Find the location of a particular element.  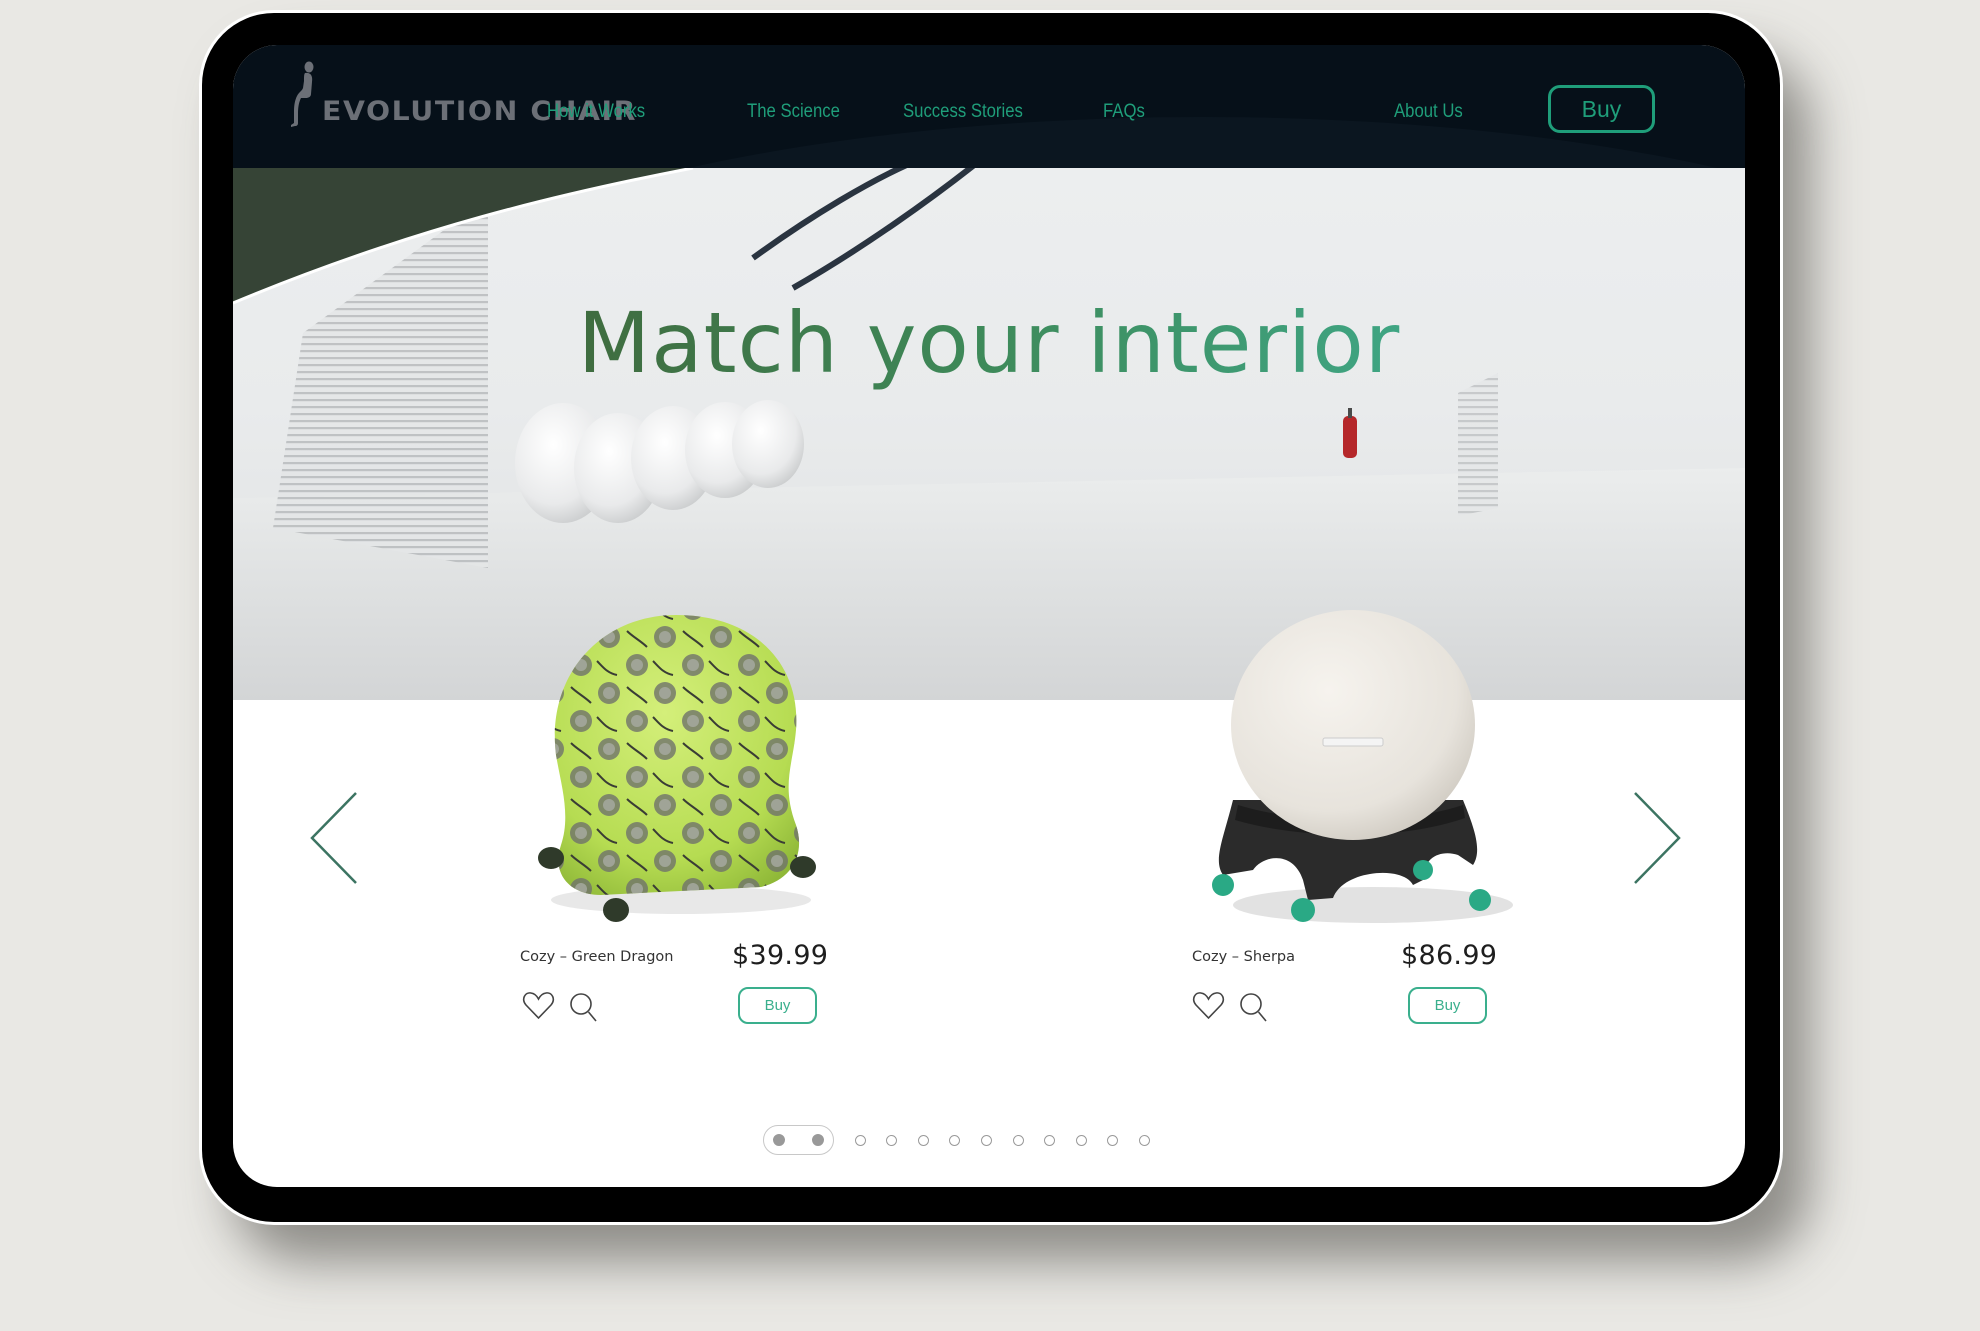

hero-headline-text: Match your interior is located at coordinates (989, 343).